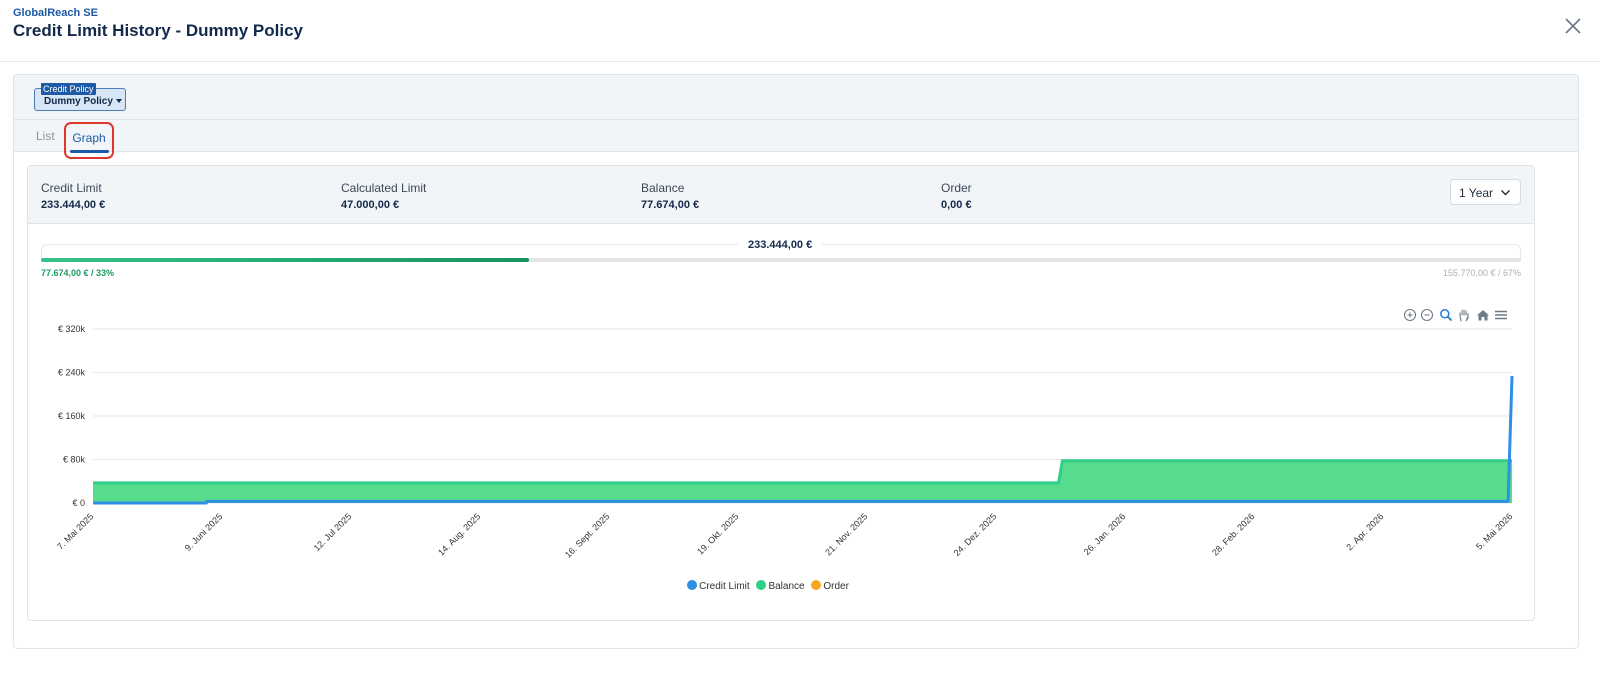 The image size is (1600, 674). I want to click on credit-policy-dropdown: Credit Policy Dummy Policy, so click(80, 97).